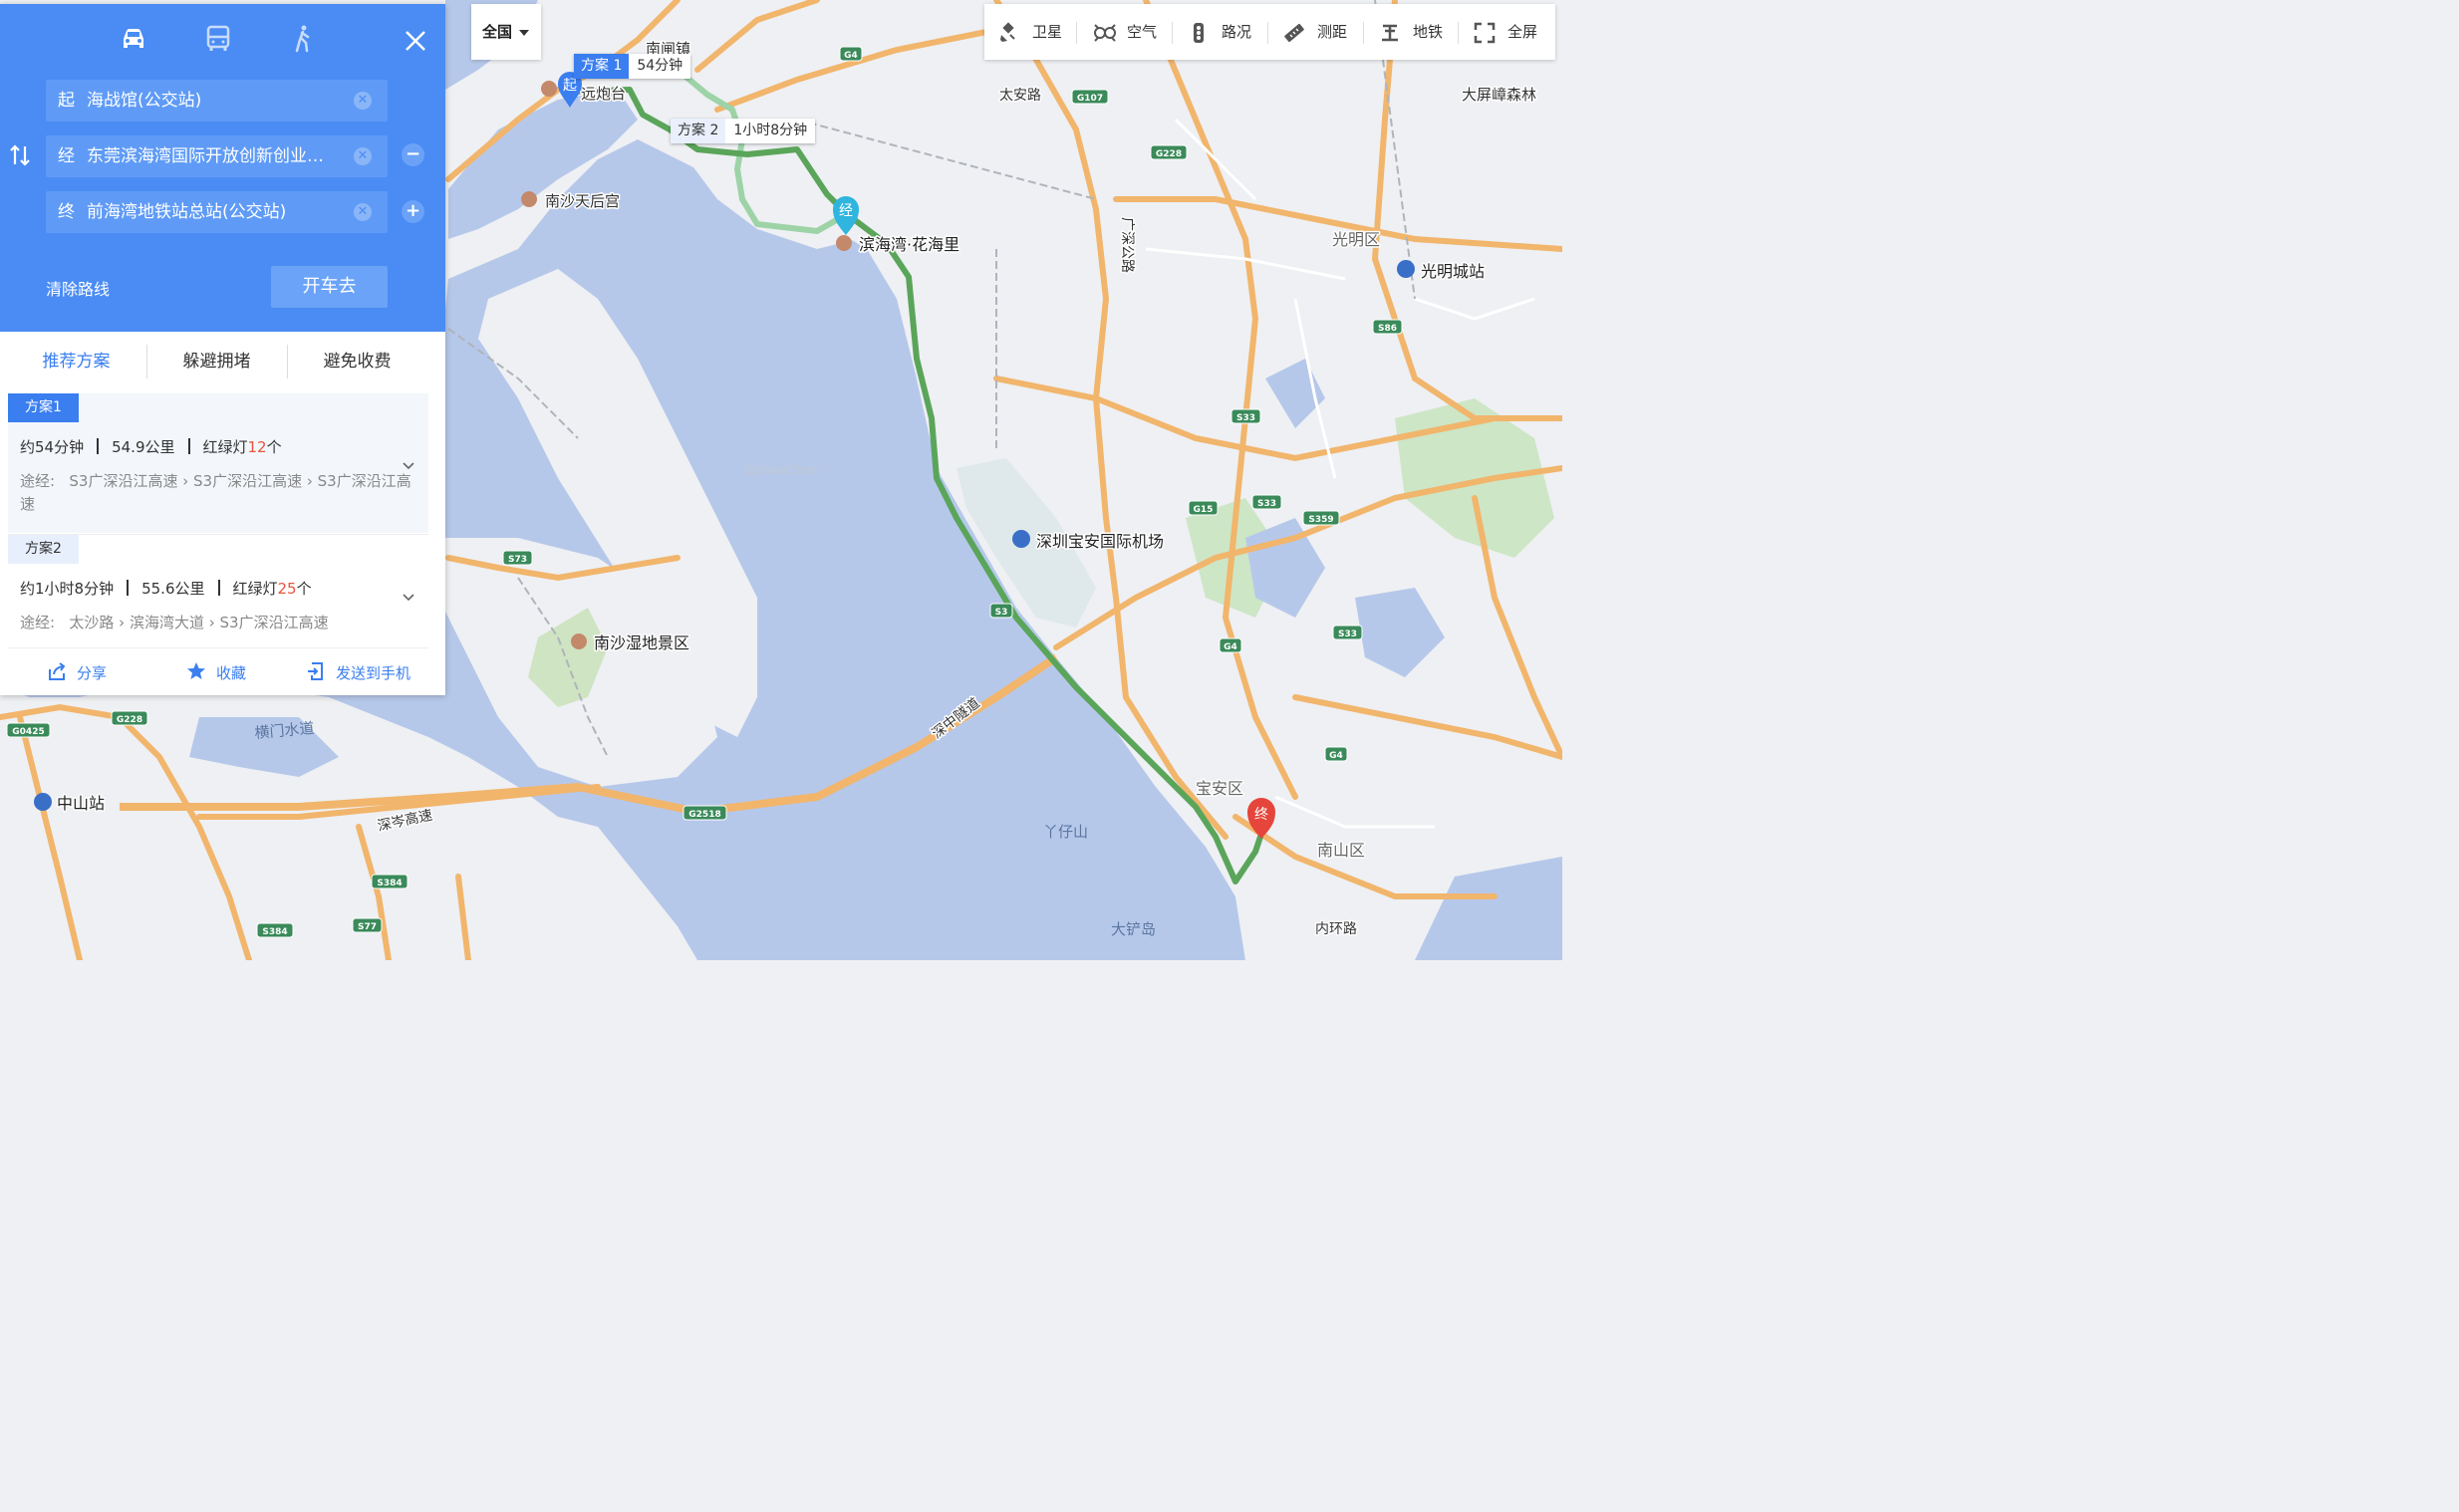 The image size is (2459, 1512). What do you see at coordinates (783, 470) in the screenshot?
I see `watermark: @DaveChen` at bounding box center [783, 470].